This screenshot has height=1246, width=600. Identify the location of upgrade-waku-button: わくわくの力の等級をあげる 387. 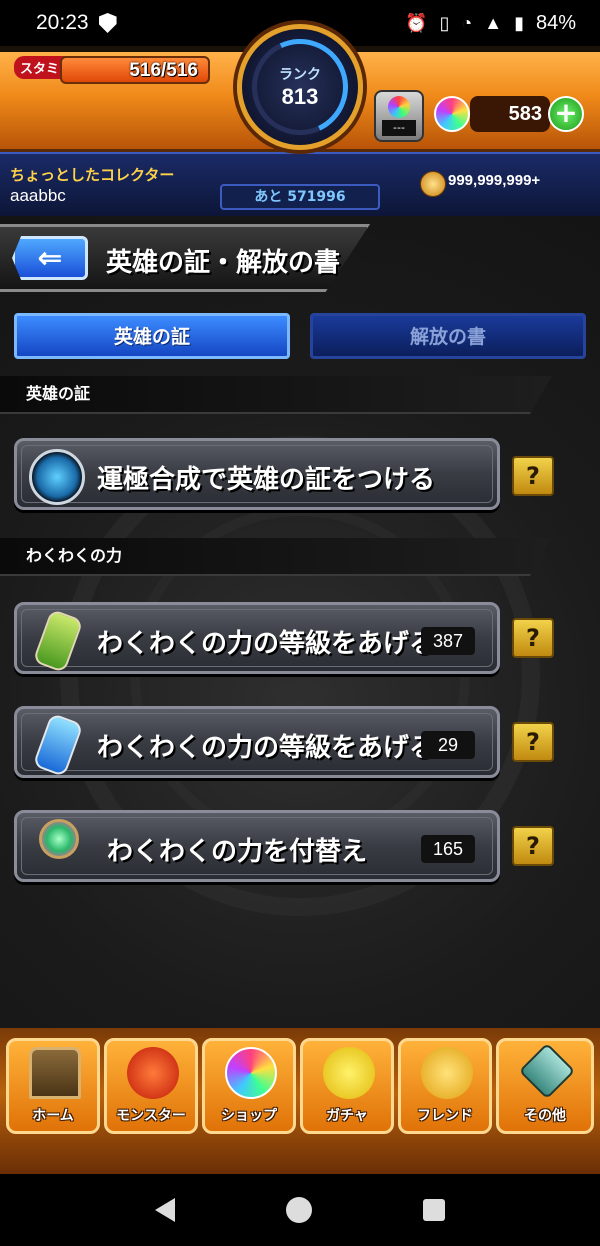
(257, 638).